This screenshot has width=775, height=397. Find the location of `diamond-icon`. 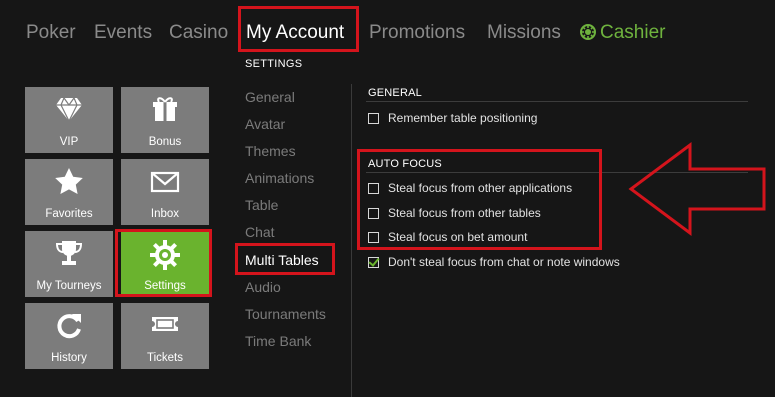

diamond-icon is located at coordinates (69, 109).